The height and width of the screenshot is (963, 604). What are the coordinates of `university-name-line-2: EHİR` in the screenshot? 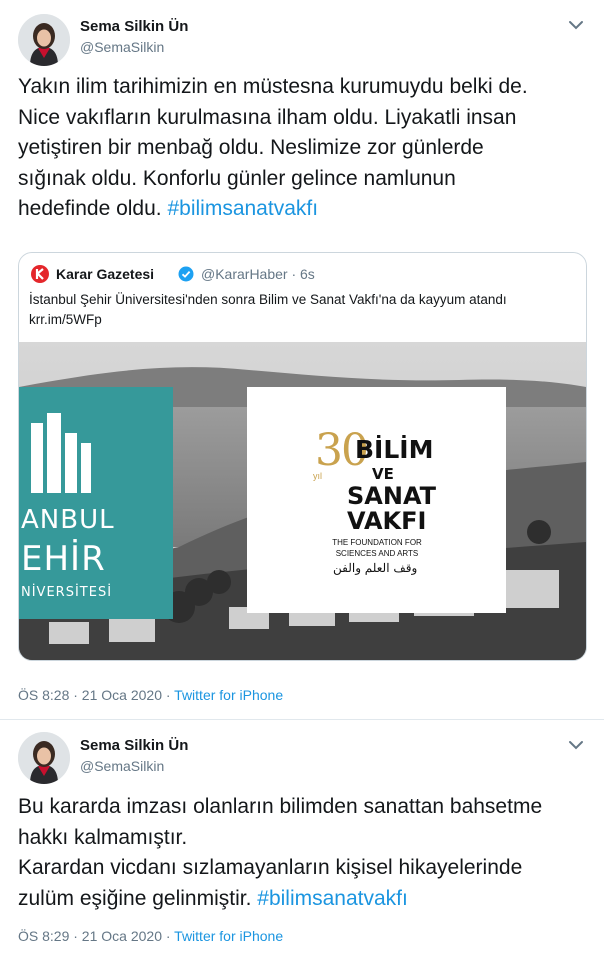 It's located at (63, 559).